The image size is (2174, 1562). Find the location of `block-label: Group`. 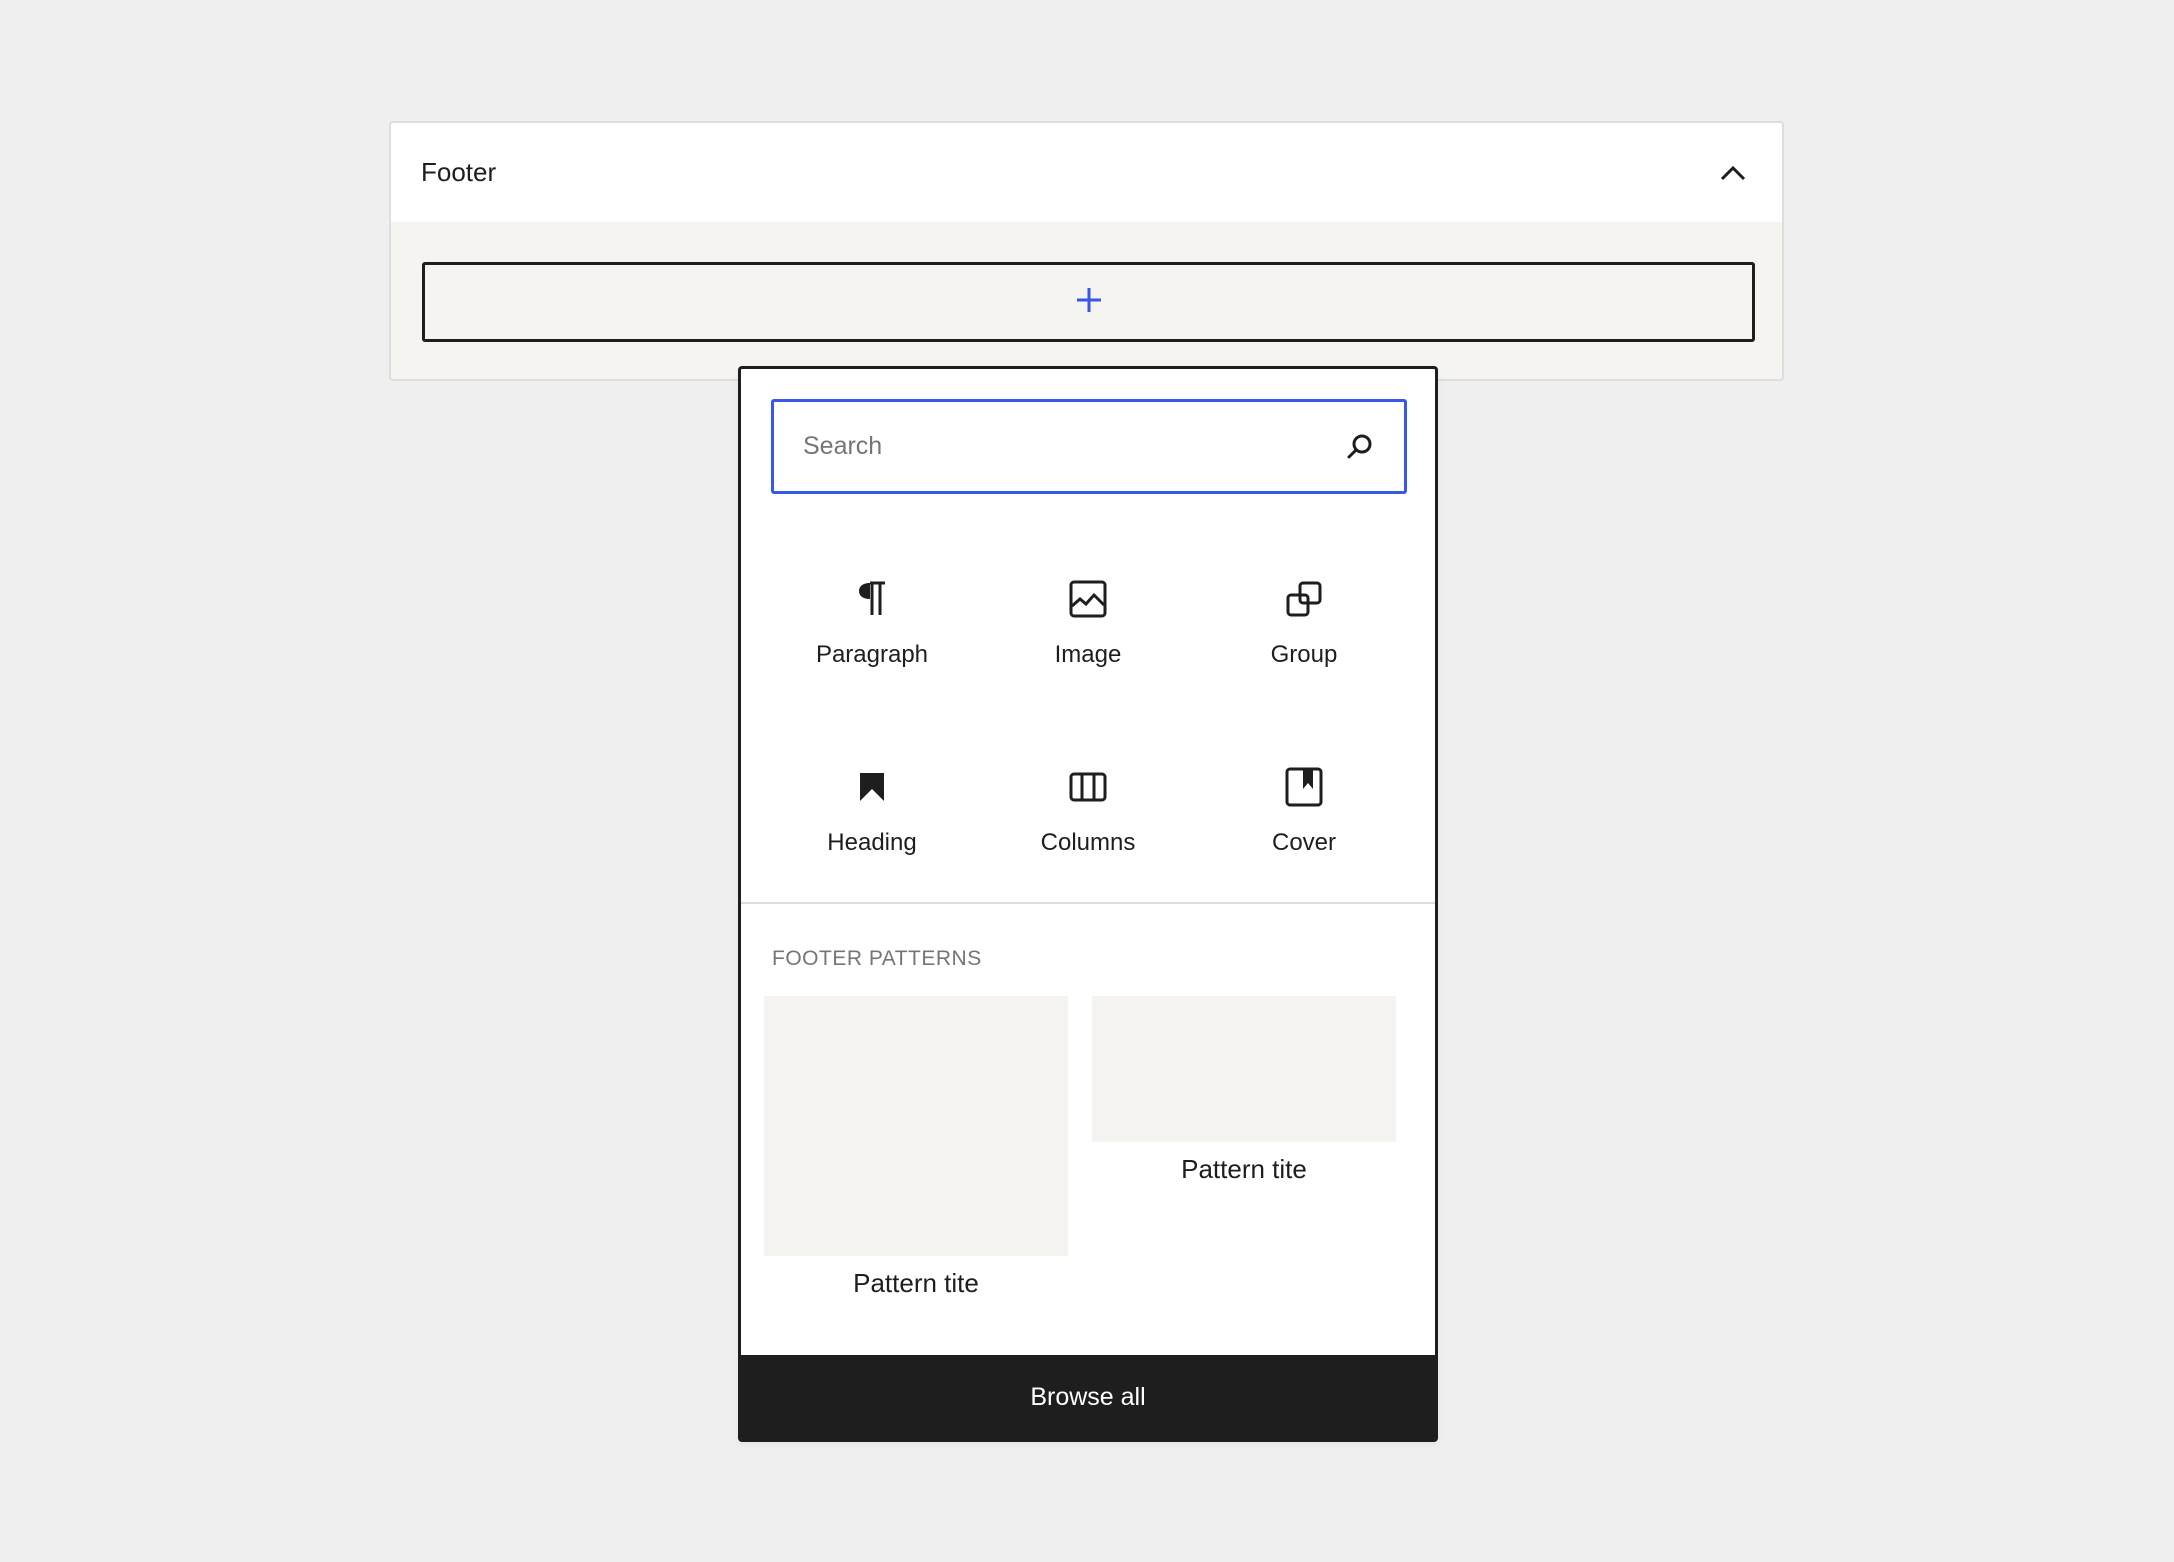

block-label: Group is located at coordinates (1304, 654).